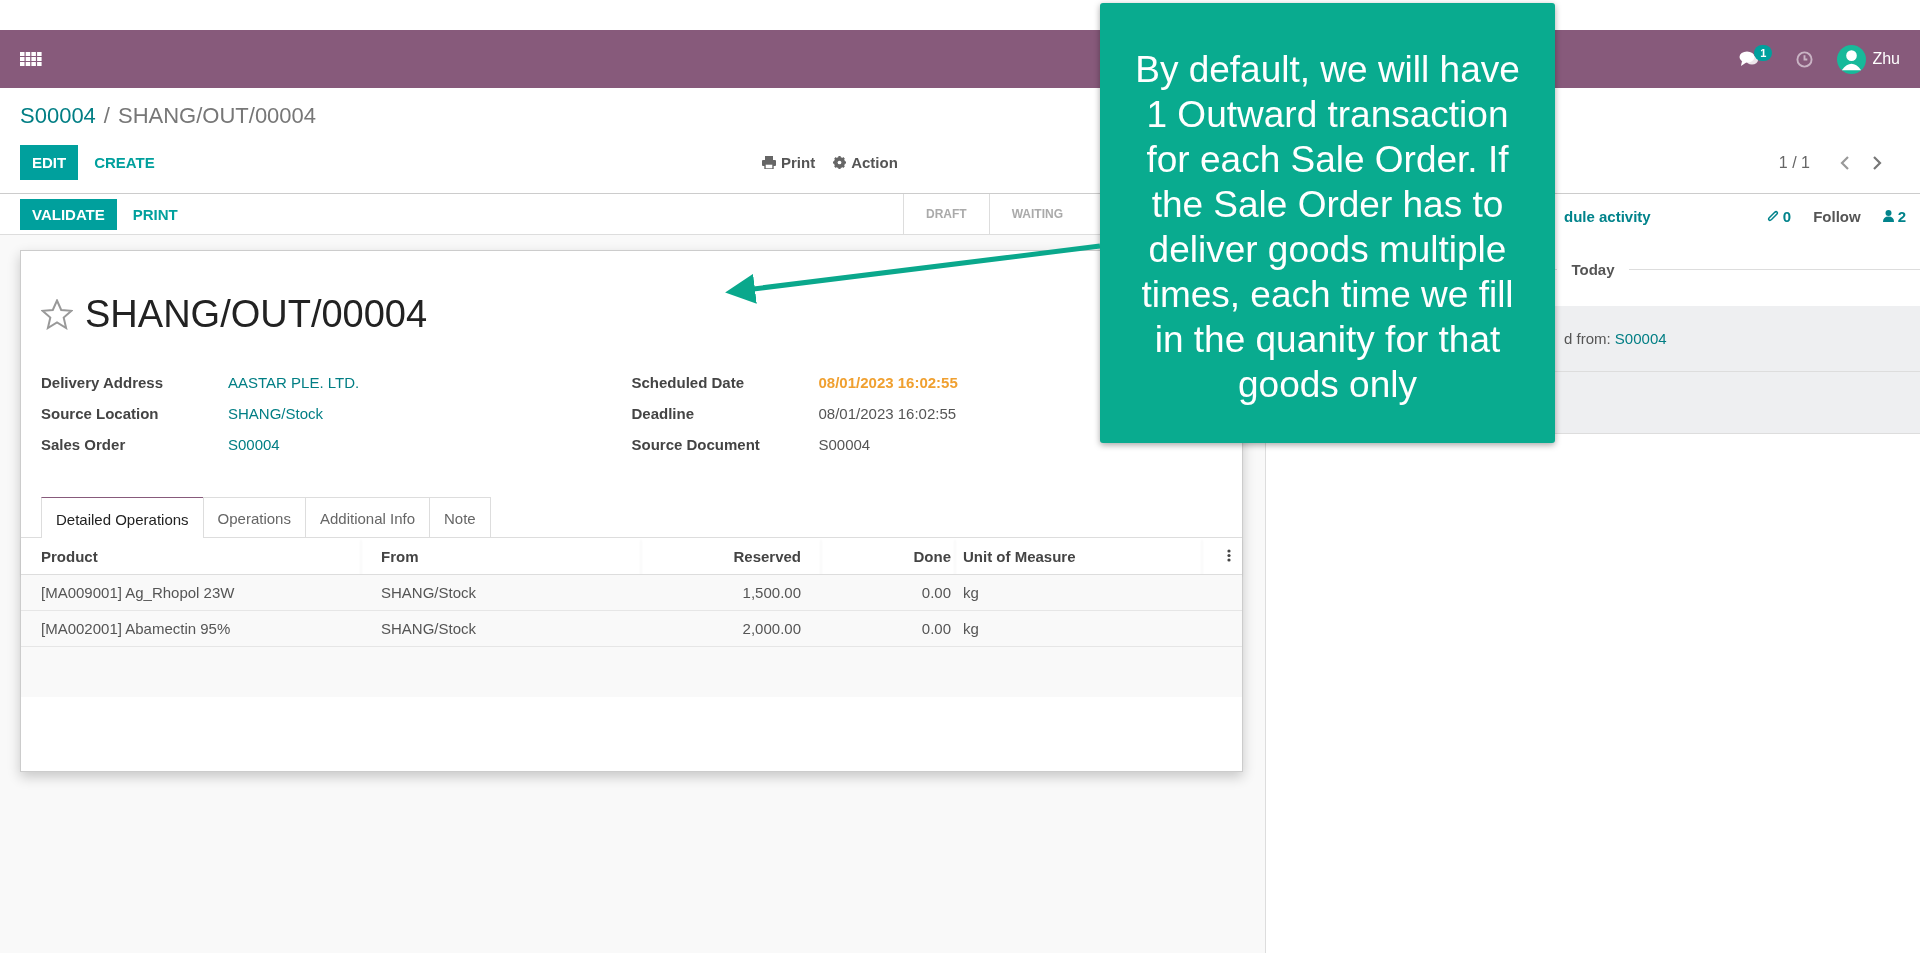  Describe the element at coordinates (844, 444) in the screenshot. I see `field-value: S00004` at that location.